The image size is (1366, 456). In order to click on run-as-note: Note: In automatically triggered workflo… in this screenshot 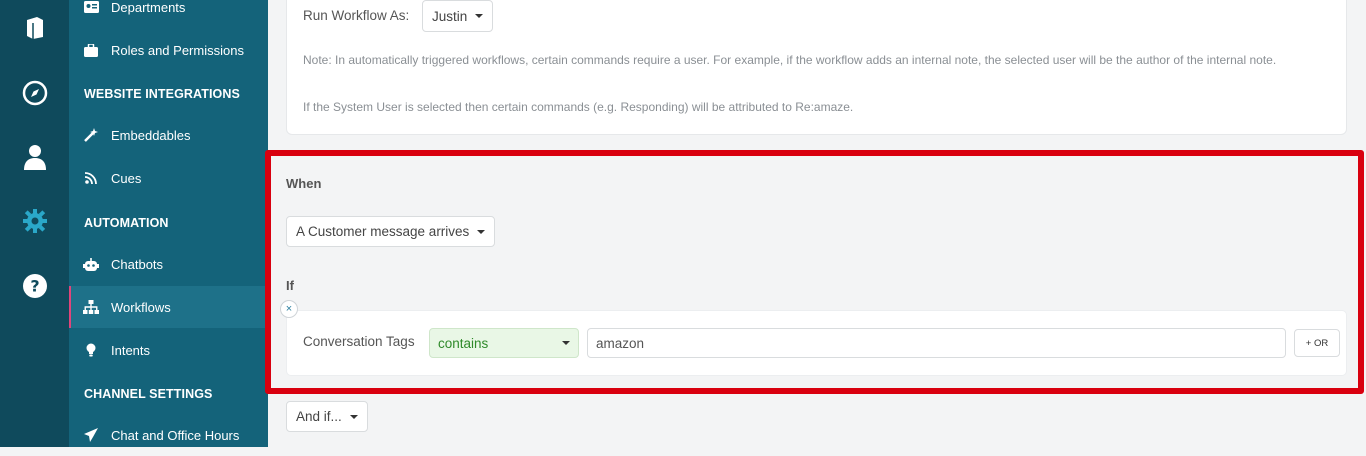, I will do `click(790, 60)`.